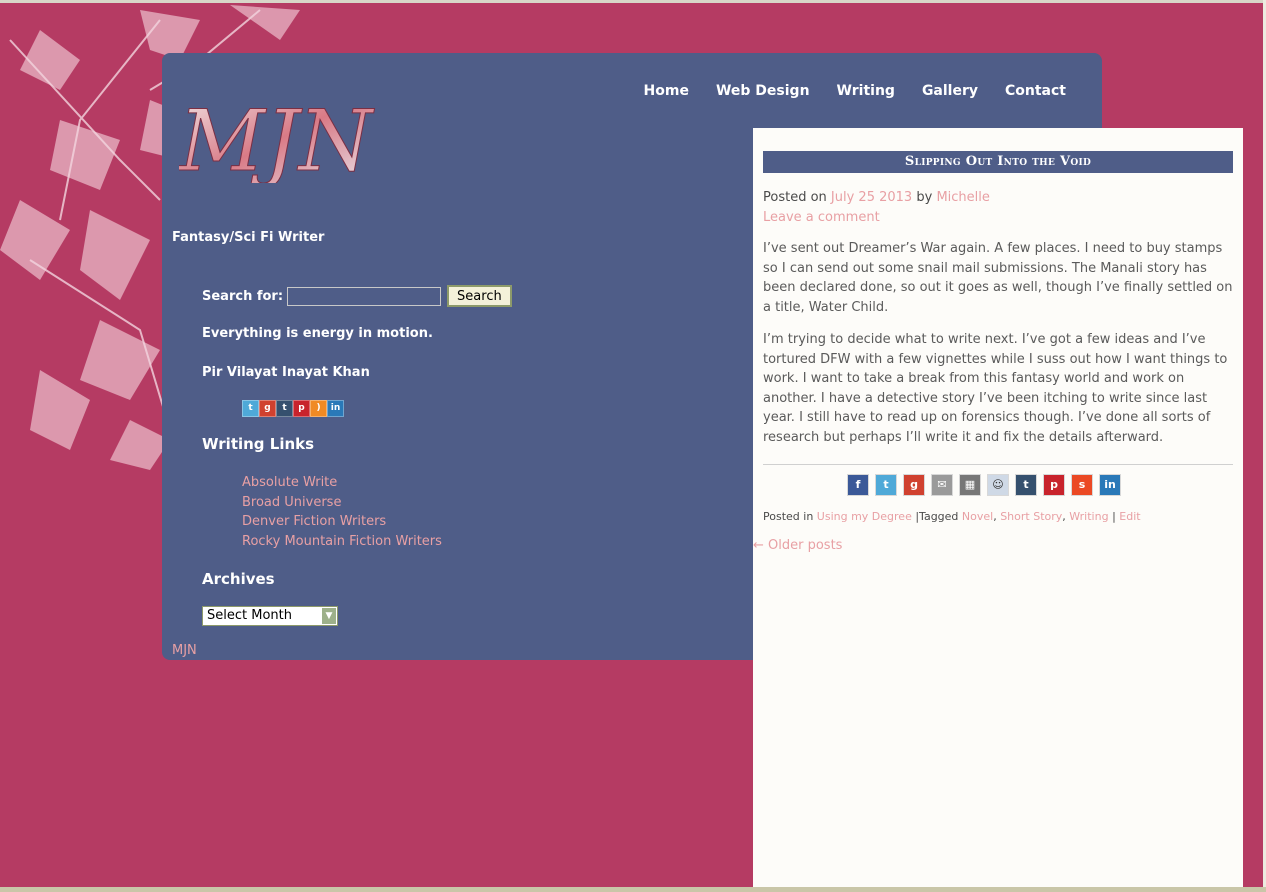  I want to click on archives-month-select: Select Month ▼, so click(270, 616).